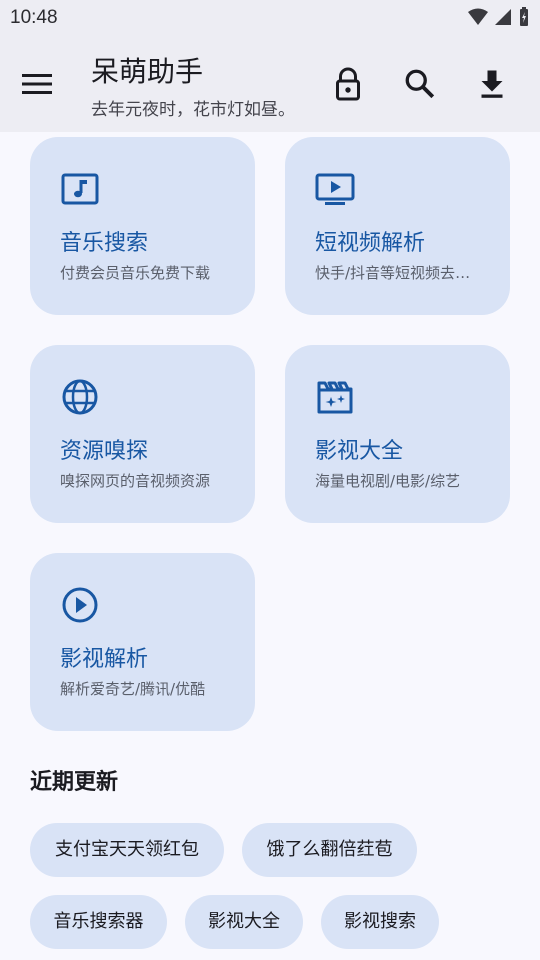  I want to click on download-icon, so click(492, 84).